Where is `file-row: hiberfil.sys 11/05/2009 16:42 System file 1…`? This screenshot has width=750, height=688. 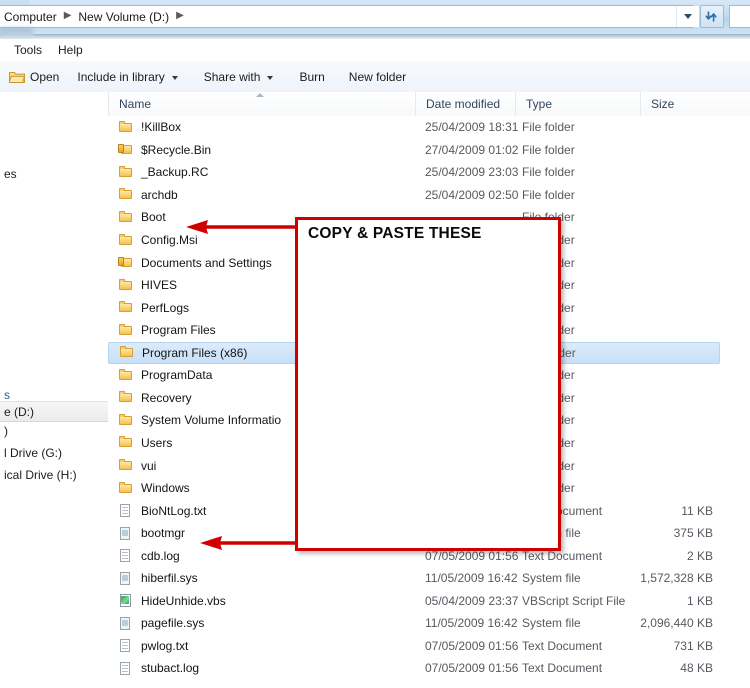 file-row: hiberfil.sys 11/05/2009 16:42 System file 1… is located at coordinates (429, 578).